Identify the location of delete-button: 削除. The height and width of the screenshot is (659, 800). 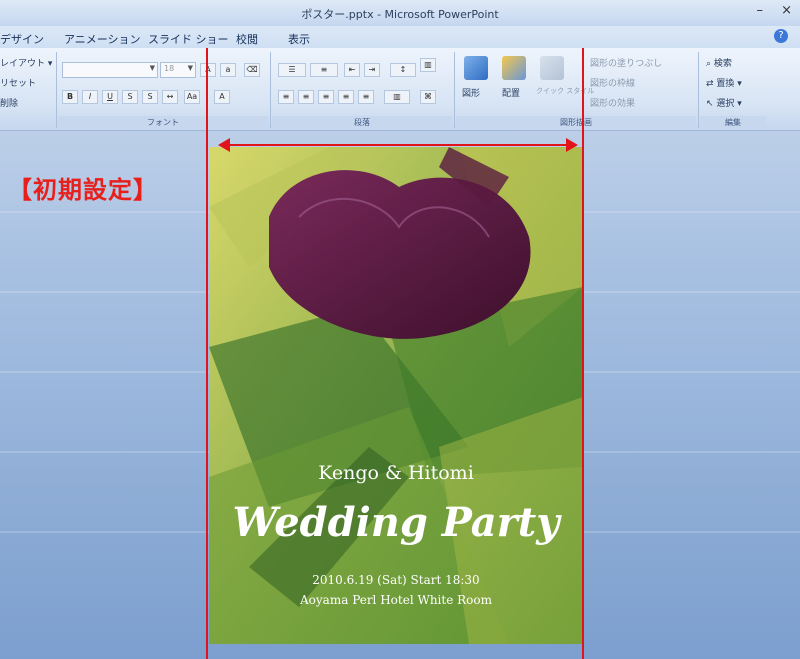
(9, 102).